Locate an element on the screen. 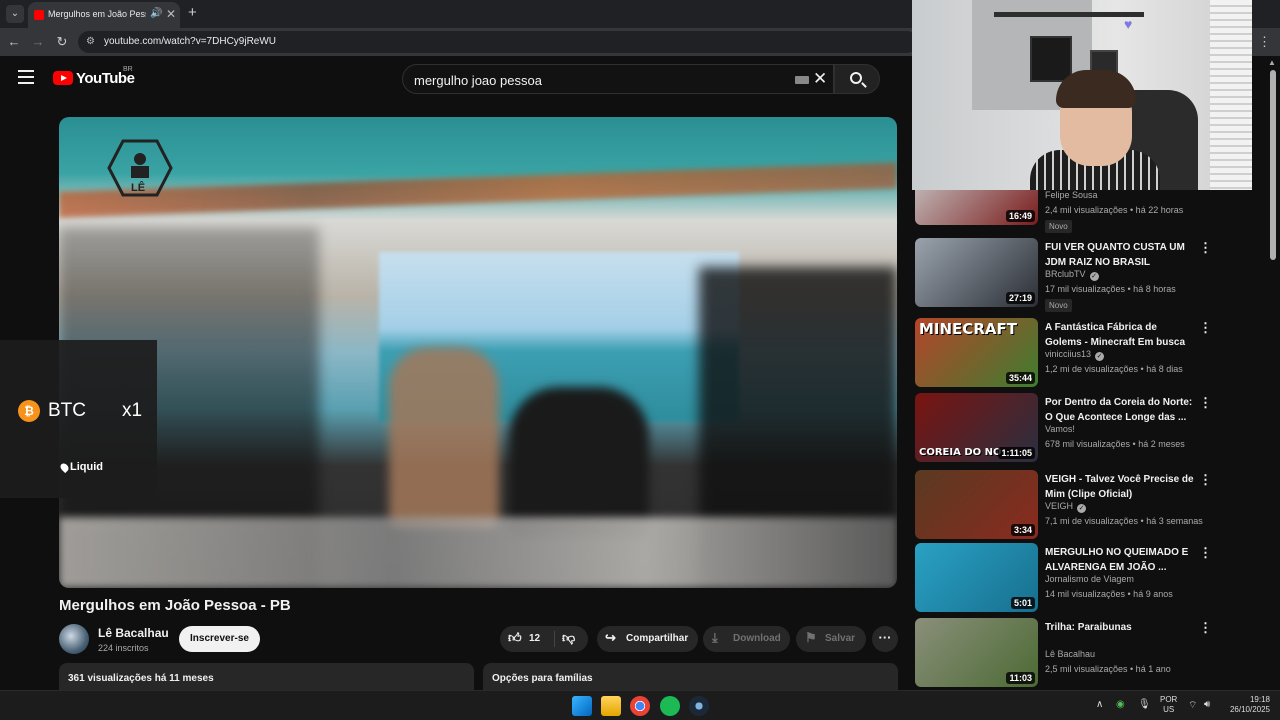 Image resolution: width=1280 pixels, height=720 pixels. dislike-button: 👎︎ is located at coordinates (568, 638).